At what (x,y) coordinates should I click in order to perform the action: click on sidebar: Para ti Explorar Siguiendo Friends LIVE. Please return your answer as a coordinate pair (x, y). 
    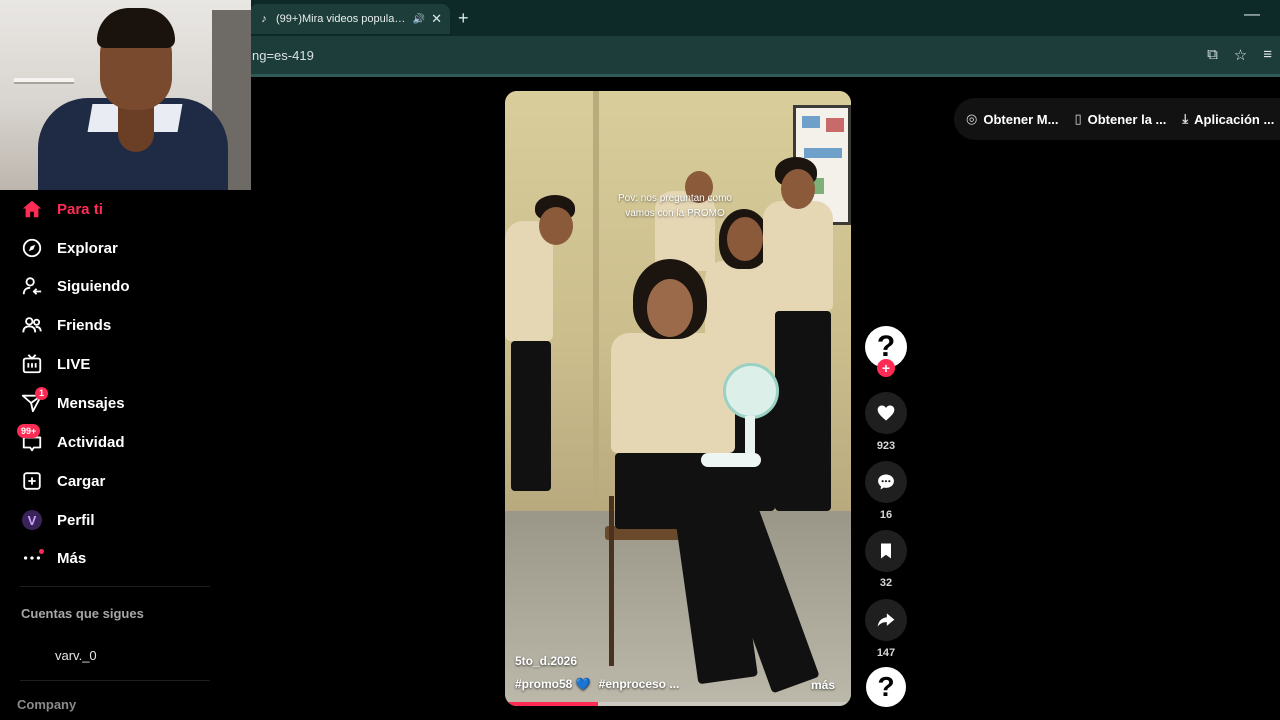
    Looking at the image, I should click on (125, 455).